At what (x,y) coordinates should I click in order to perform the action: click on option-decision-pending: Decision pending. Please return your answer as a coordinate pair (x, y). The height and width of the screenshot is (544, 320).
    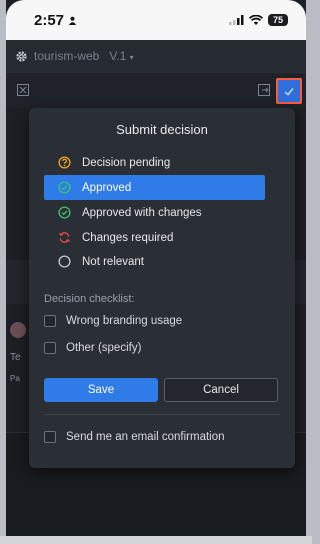
    Looking at the image, I should click on (154, 162).